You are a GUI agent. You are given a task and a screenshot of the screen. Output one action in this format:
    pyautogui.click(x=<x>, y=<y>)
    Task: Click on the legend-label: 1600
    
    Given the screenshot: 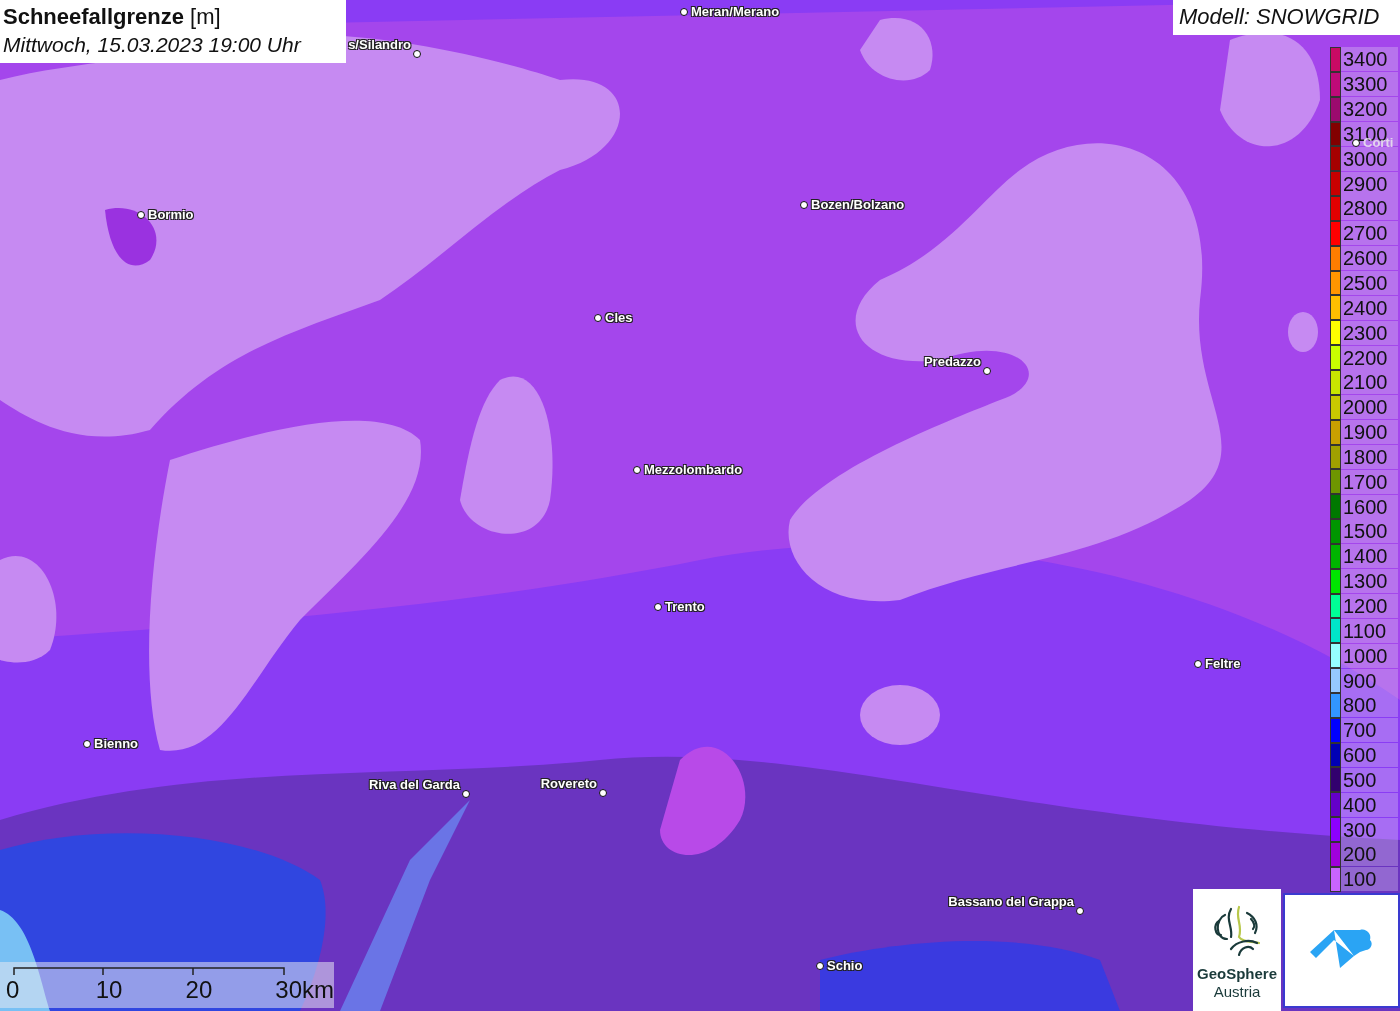 What is the action you would take?
    pyautogui.click(x=1369, y=506)
    